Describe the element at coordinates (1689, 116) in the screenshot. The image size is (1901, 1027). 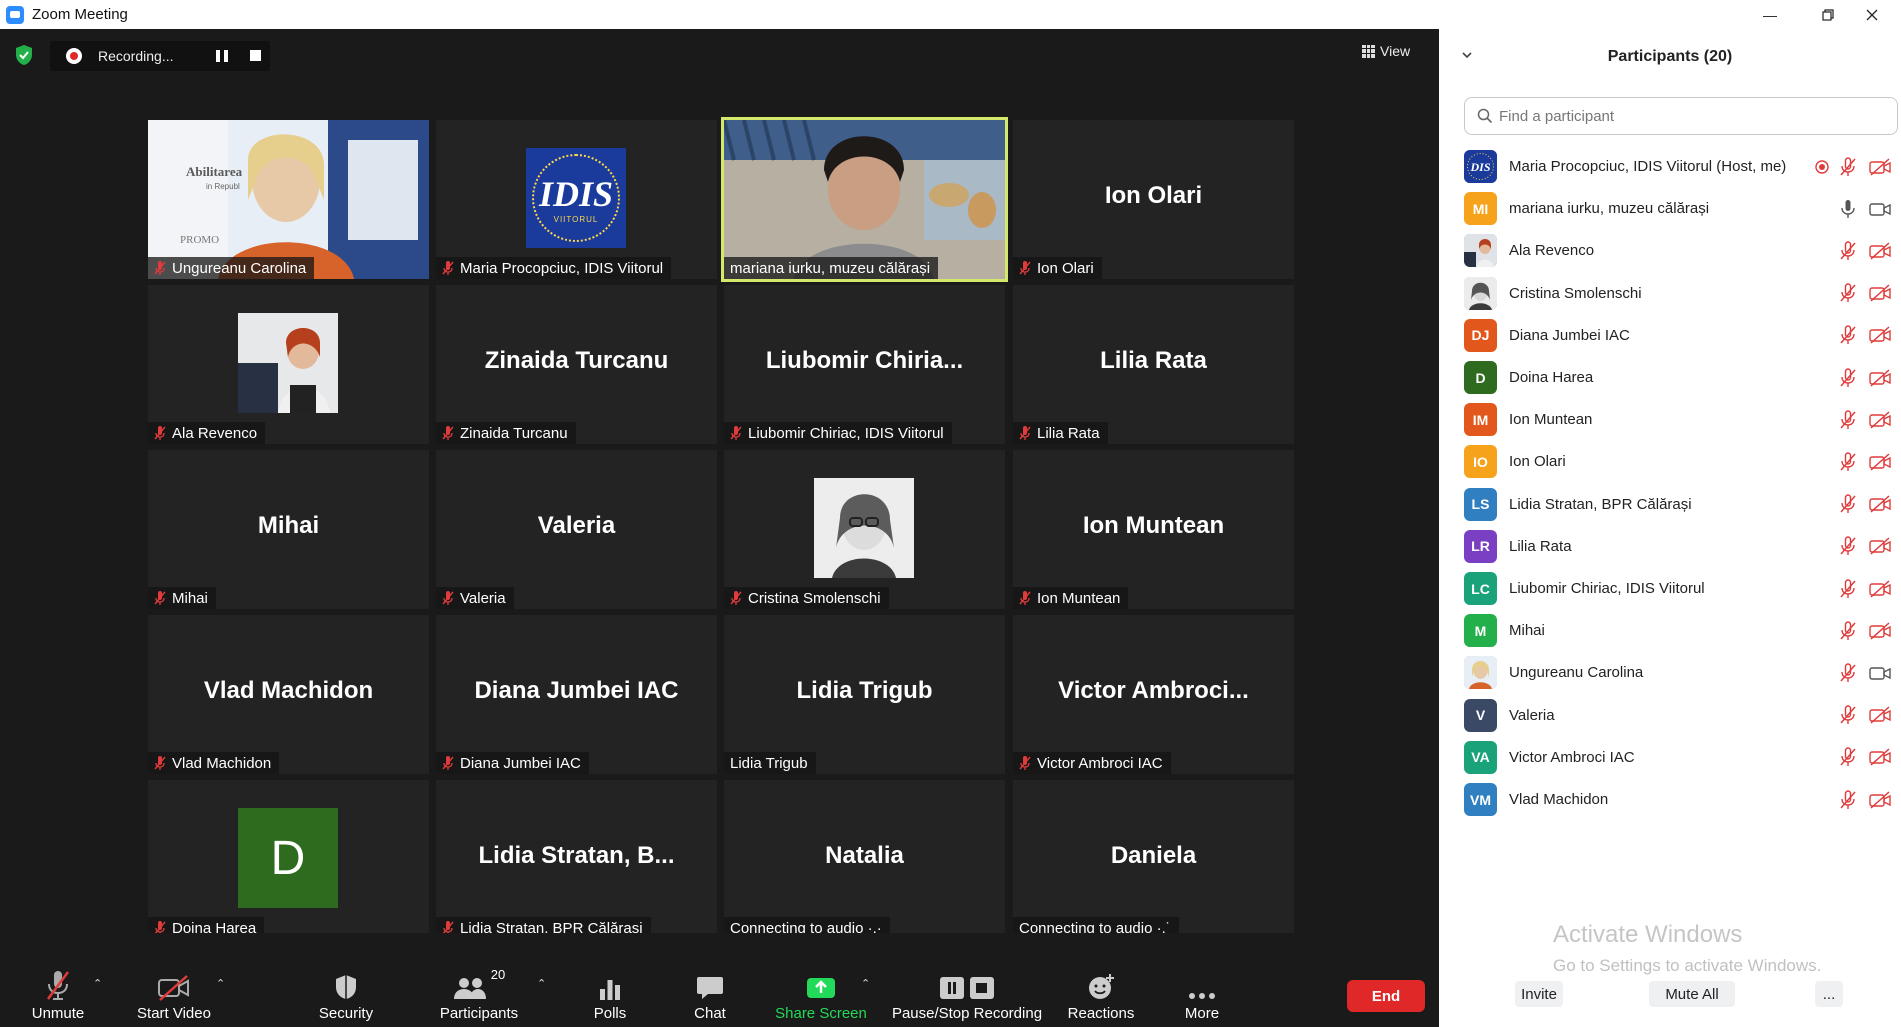
I see `participant-search-input` at that location.